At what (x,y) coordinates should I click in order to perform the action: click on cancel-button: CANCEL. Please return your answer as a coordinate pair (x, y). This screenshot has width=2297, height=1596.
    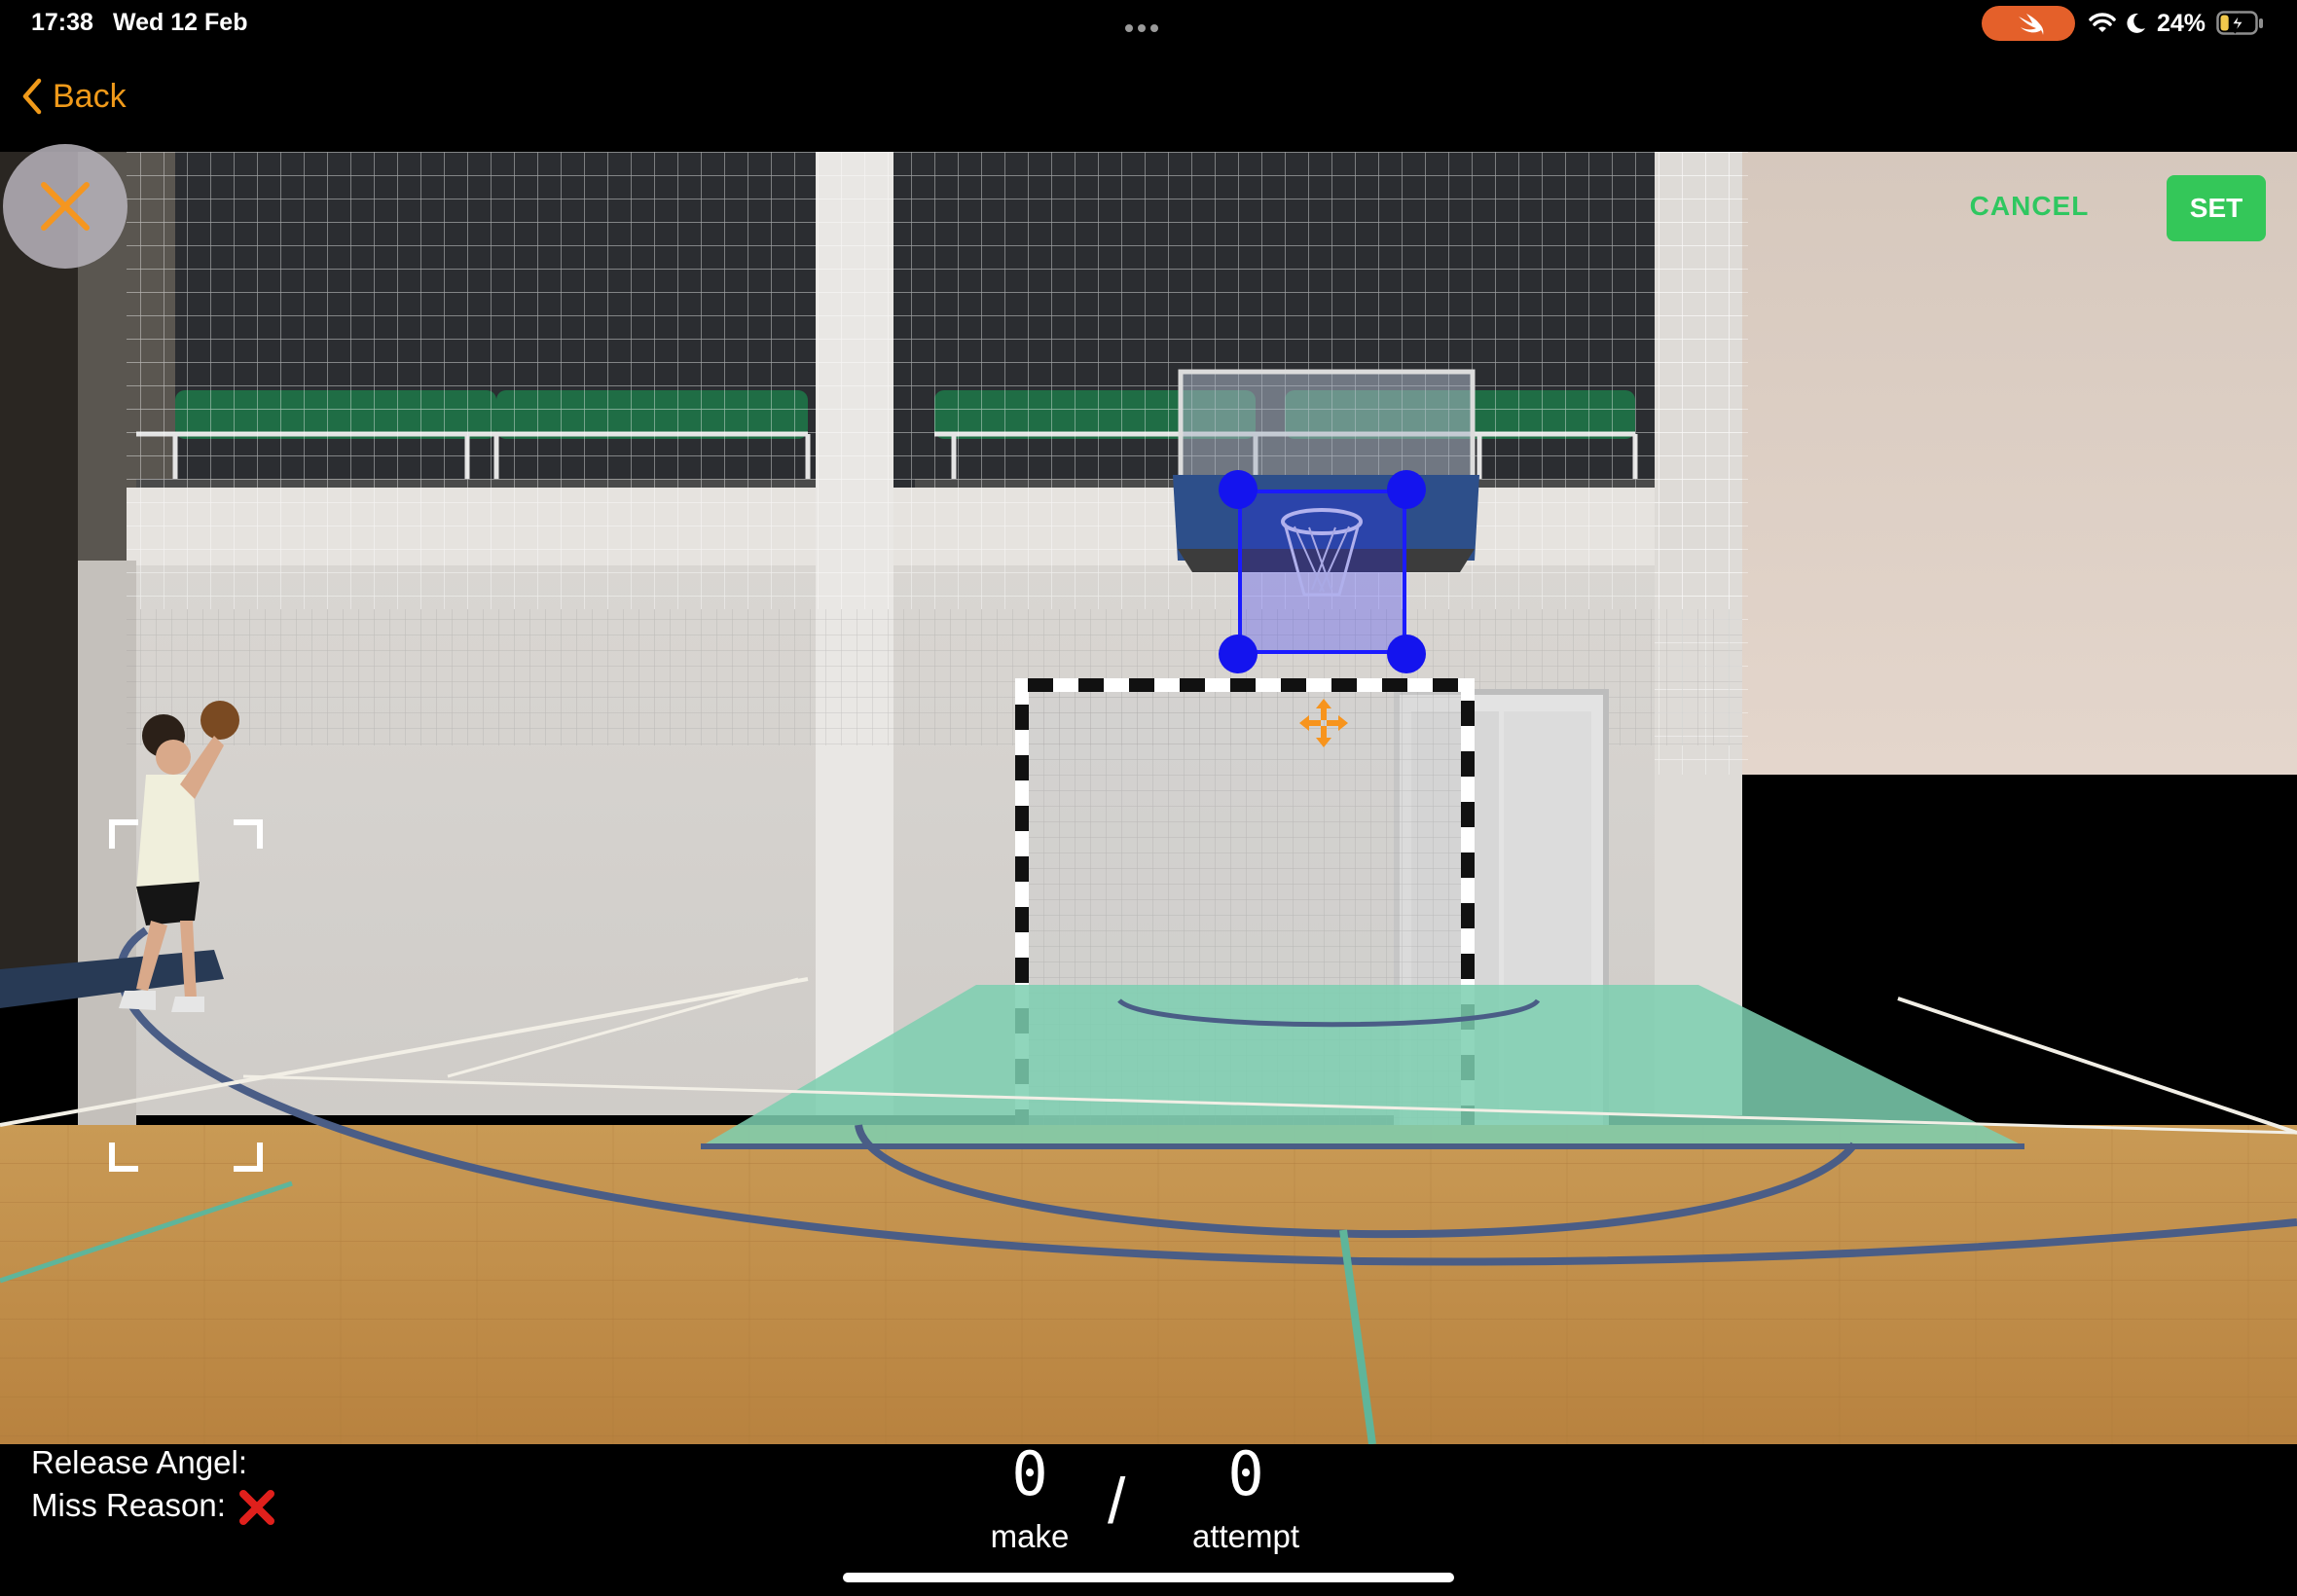
    Looking at the image, I should click on (2029, 211).